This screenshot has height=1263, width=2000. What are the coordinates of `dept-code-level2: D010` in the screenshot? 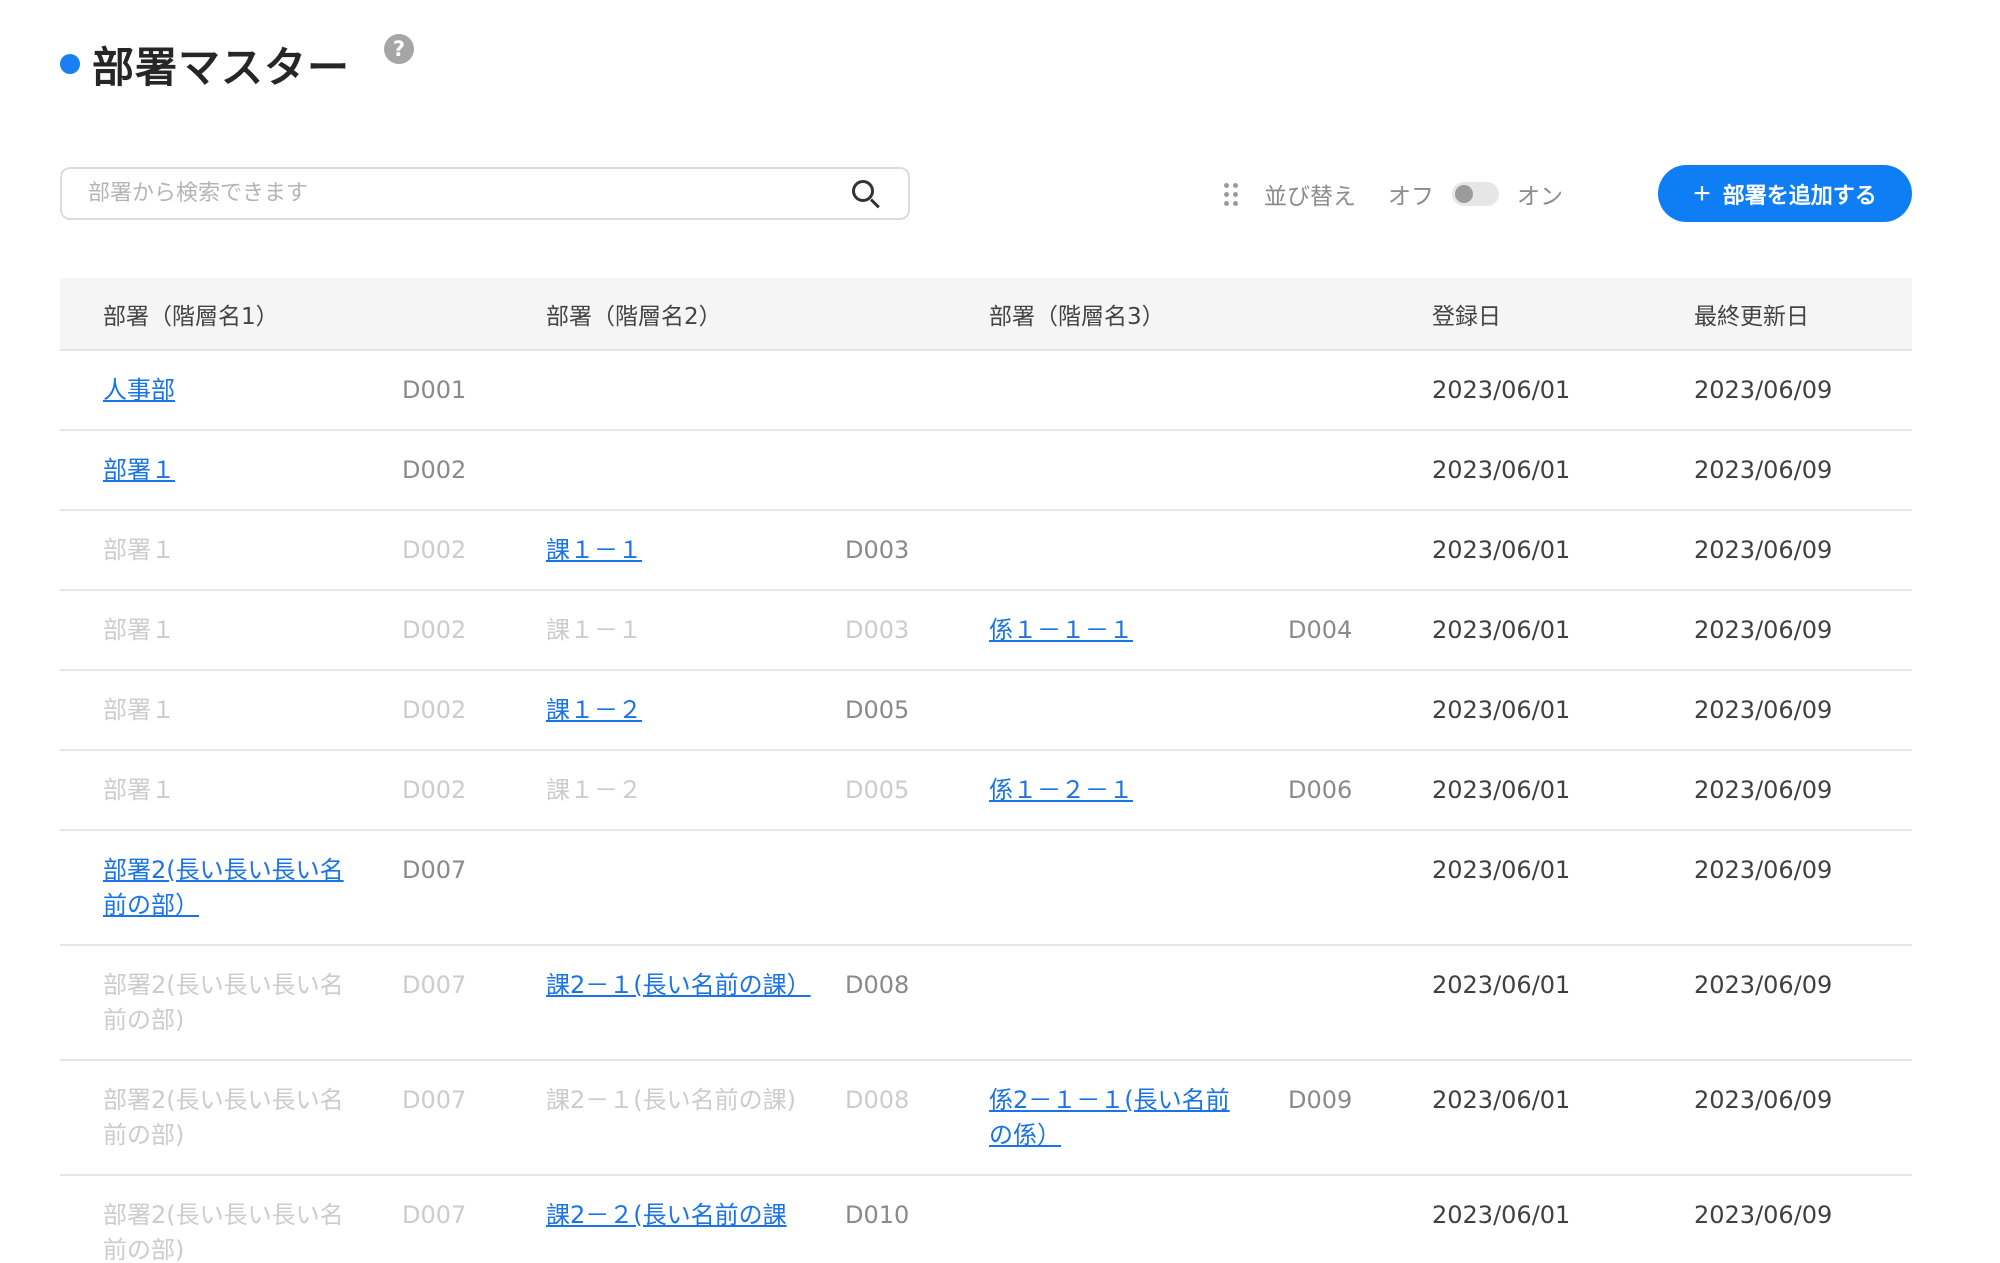 It's located at (877, 1215).